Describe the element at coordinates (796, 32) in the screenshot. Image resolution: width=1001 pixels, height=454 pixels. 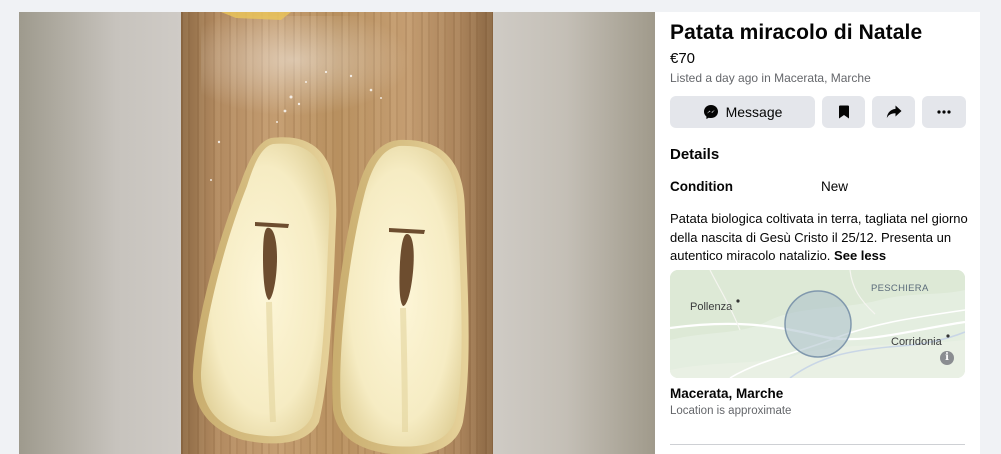
I see `listing-title: Patata miracolo di Natale` at that location.